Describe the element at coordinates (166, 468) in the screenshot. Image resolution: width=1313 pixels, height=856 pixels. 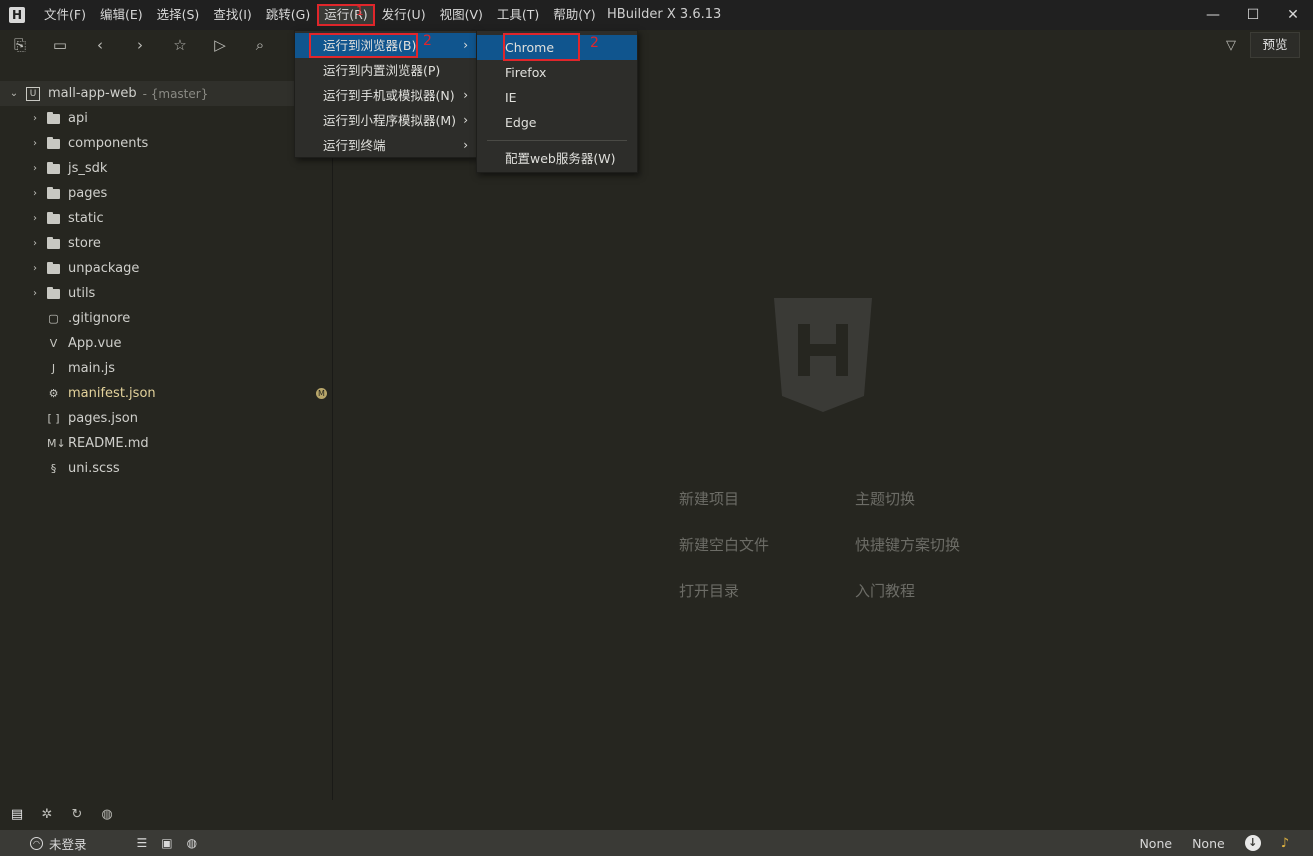
I see `tree-file-uni-scss: § uni.scss` at that location.